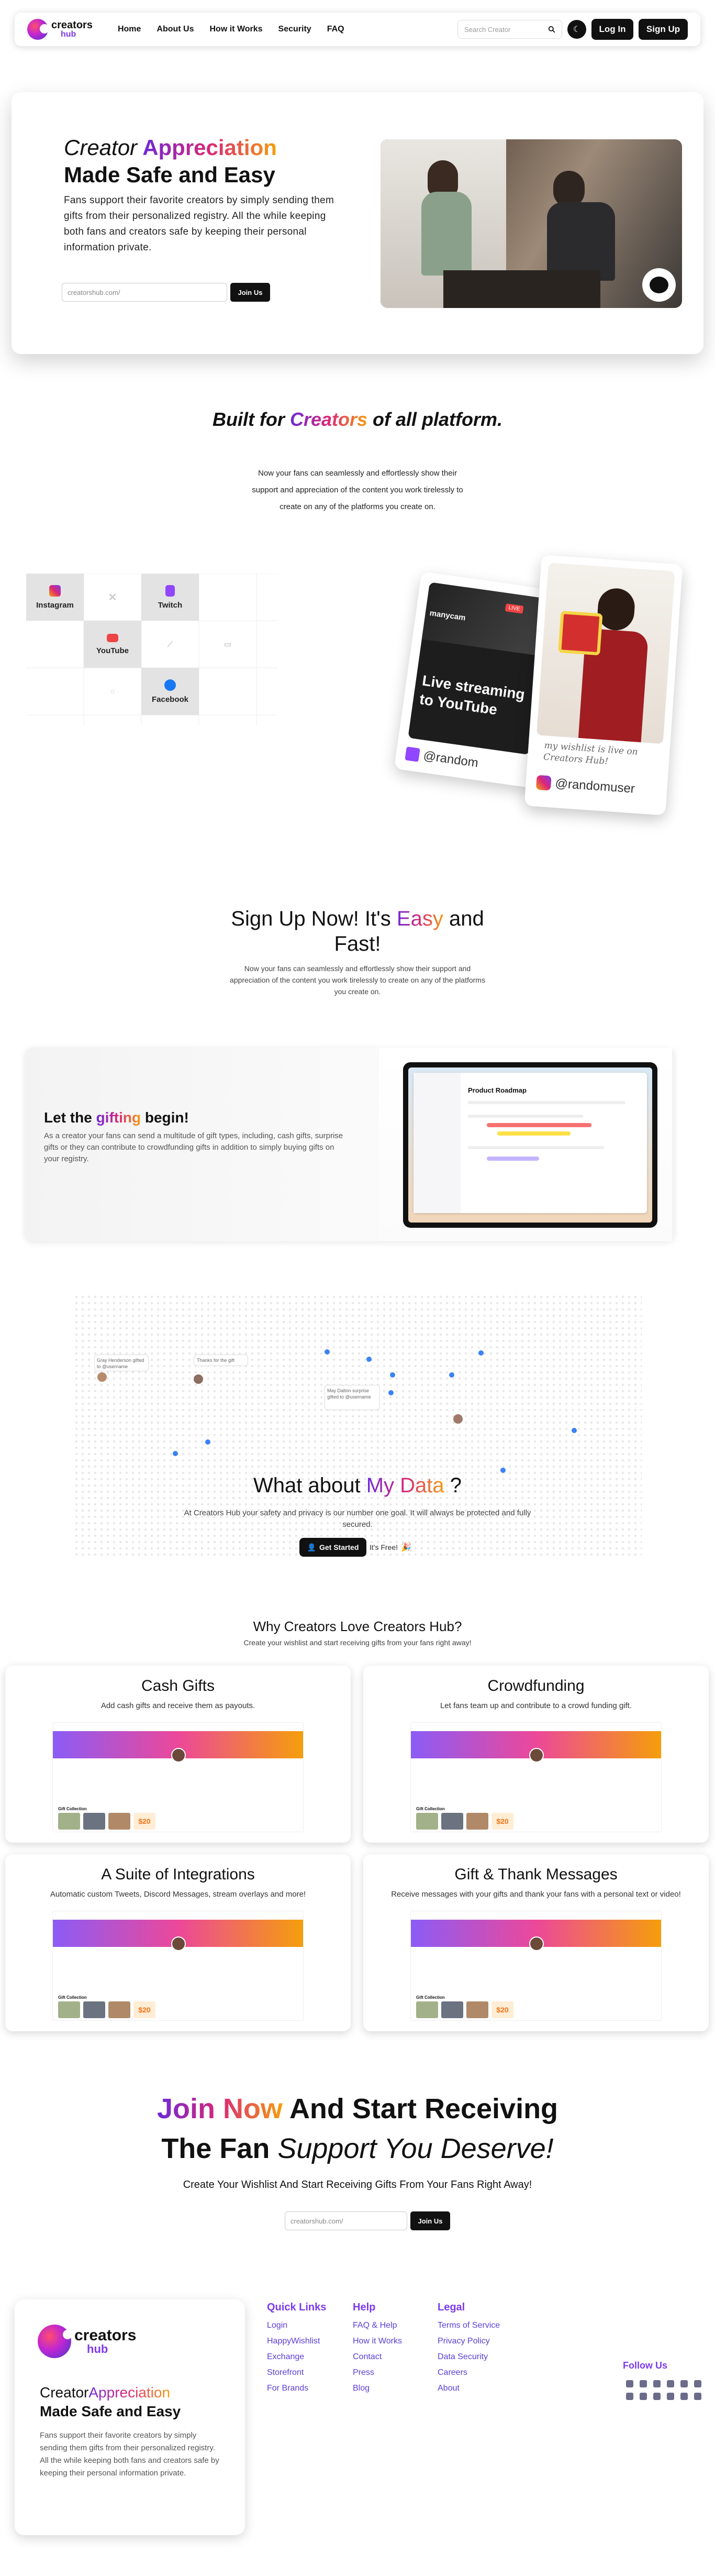 This screenshot has height=2576, width=715. Describe the element at coordinates (129, 29) in the screenshot. I see `nav-link-home: Home` at that location.